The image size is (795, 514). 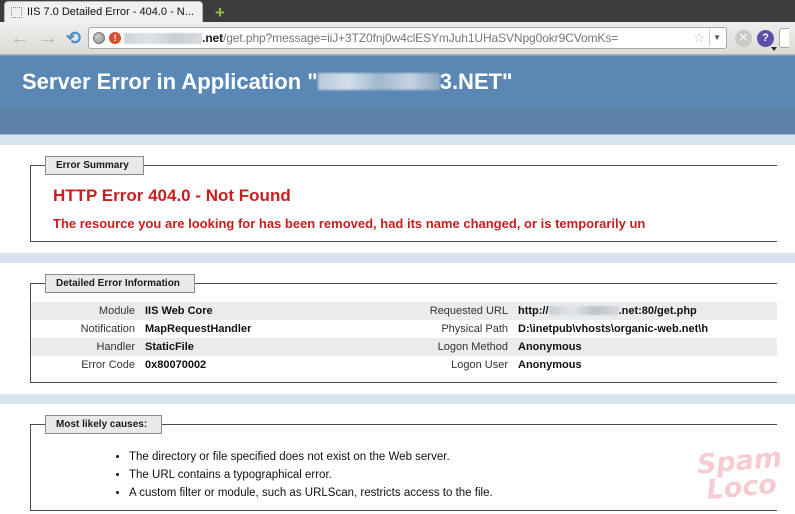 What do you see at coordinates (459, 329) in the screenshot?
I see `detail-label: Physical Path` at bounding box center [459, 329].